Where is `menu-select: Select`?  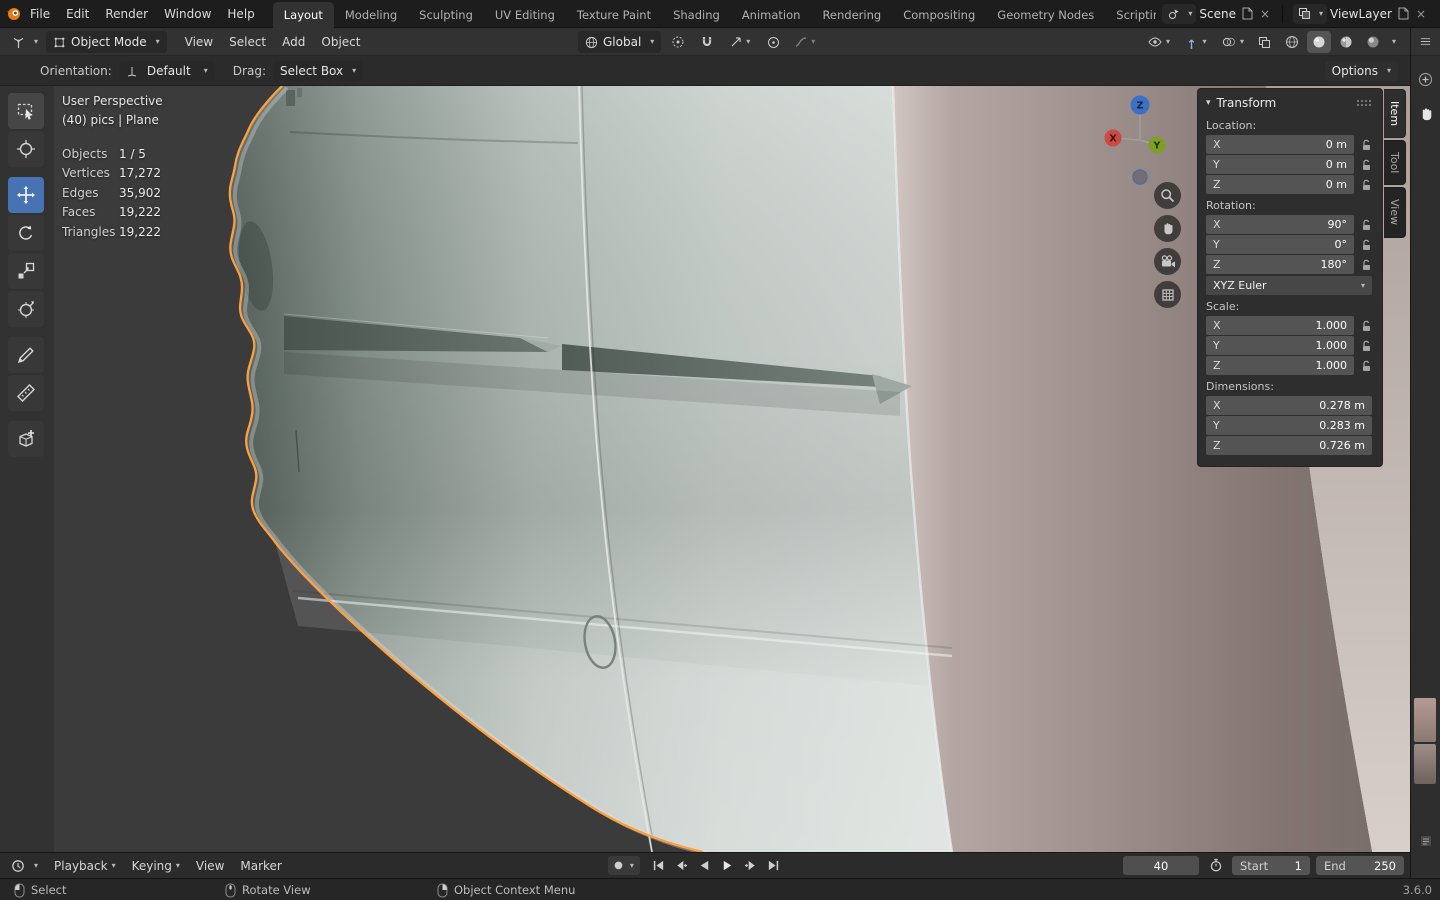 menu-select: Select is located at coordinates (247, 42).